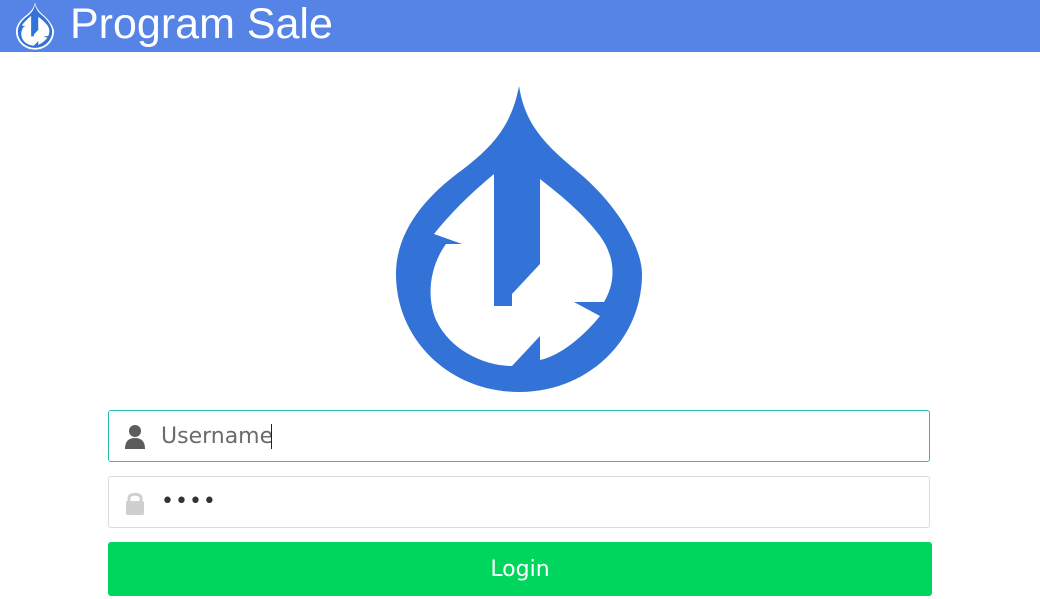  I want to click on password-input, so click(536, 501).